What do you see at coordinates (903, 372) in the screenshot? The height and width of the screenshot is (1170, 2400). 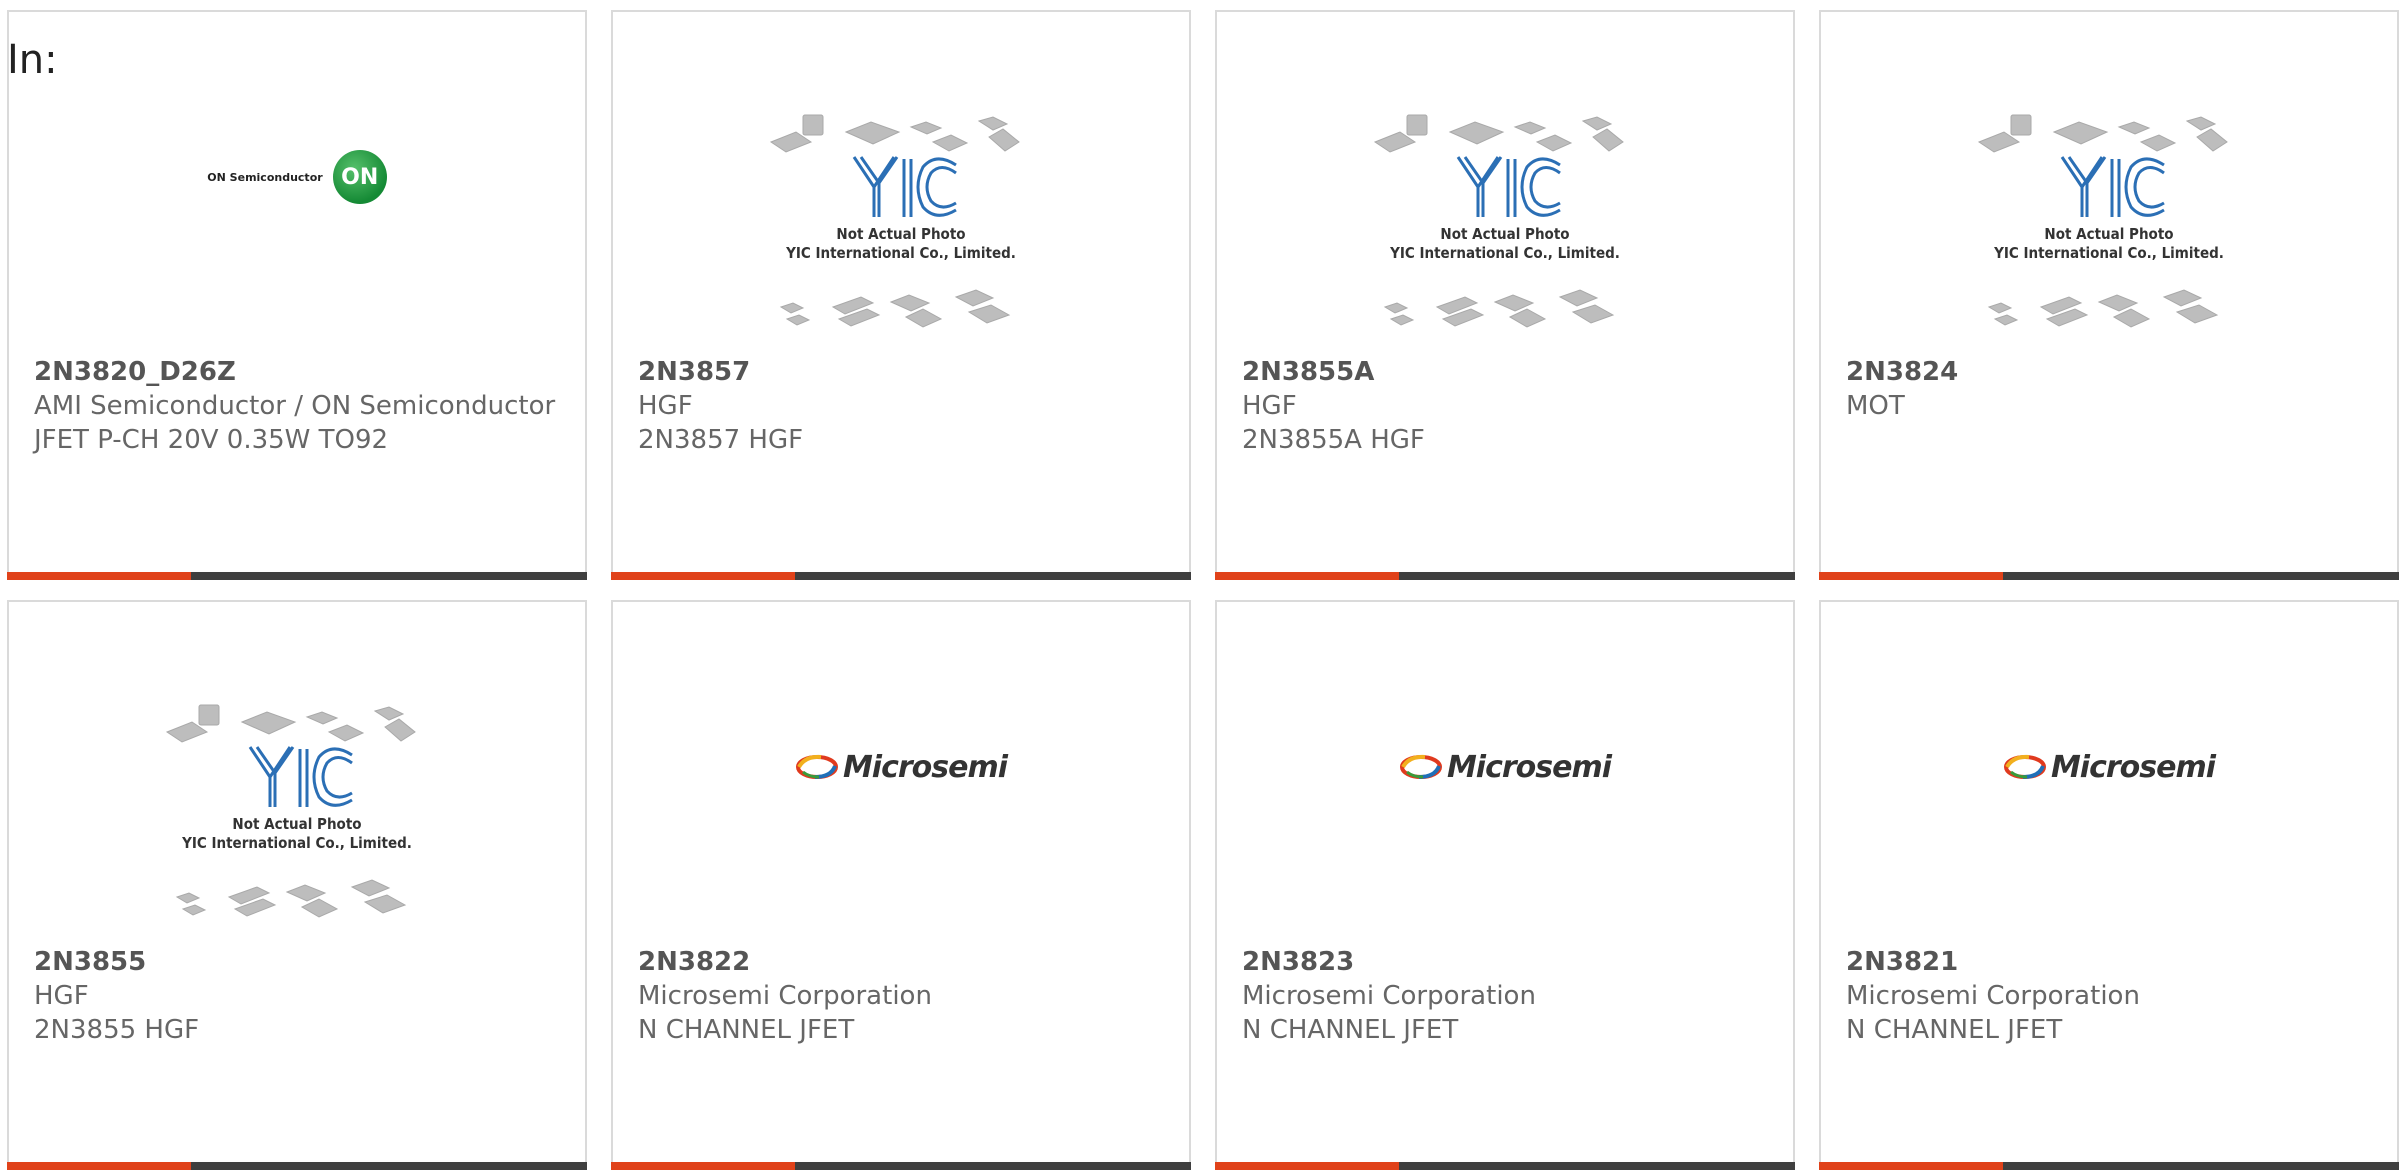 I see `part-number: 2N3857` at bounding box center [903, 372].